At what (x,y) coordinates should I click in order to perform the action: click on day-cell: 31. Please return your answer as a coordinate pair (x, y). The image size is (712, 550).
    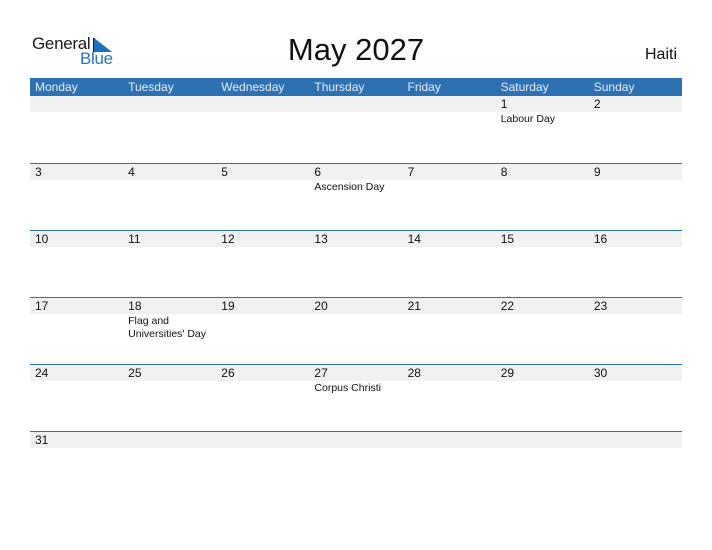
    Looking at the image, I should click on (76, 440).